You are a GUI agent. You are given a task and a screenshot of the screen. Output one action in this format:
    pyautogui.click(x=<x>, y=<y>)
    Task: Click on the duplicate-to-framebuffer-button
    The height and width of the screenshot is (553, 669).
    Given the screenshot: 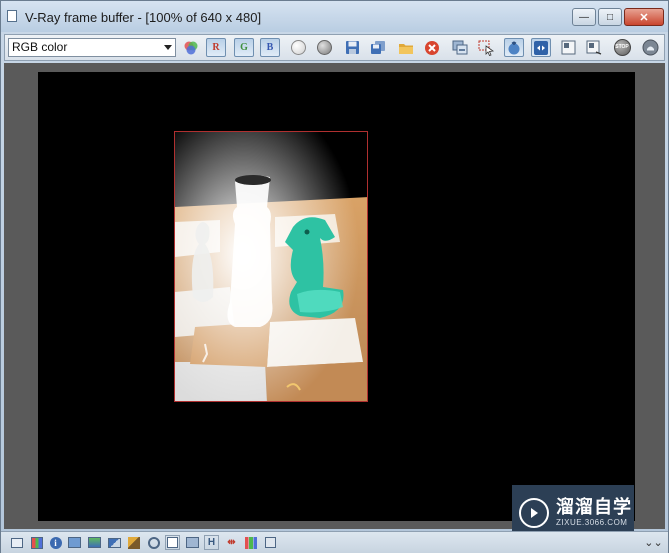 What is the action you would take?
    pyautogui.click(x=460, y=47)
    